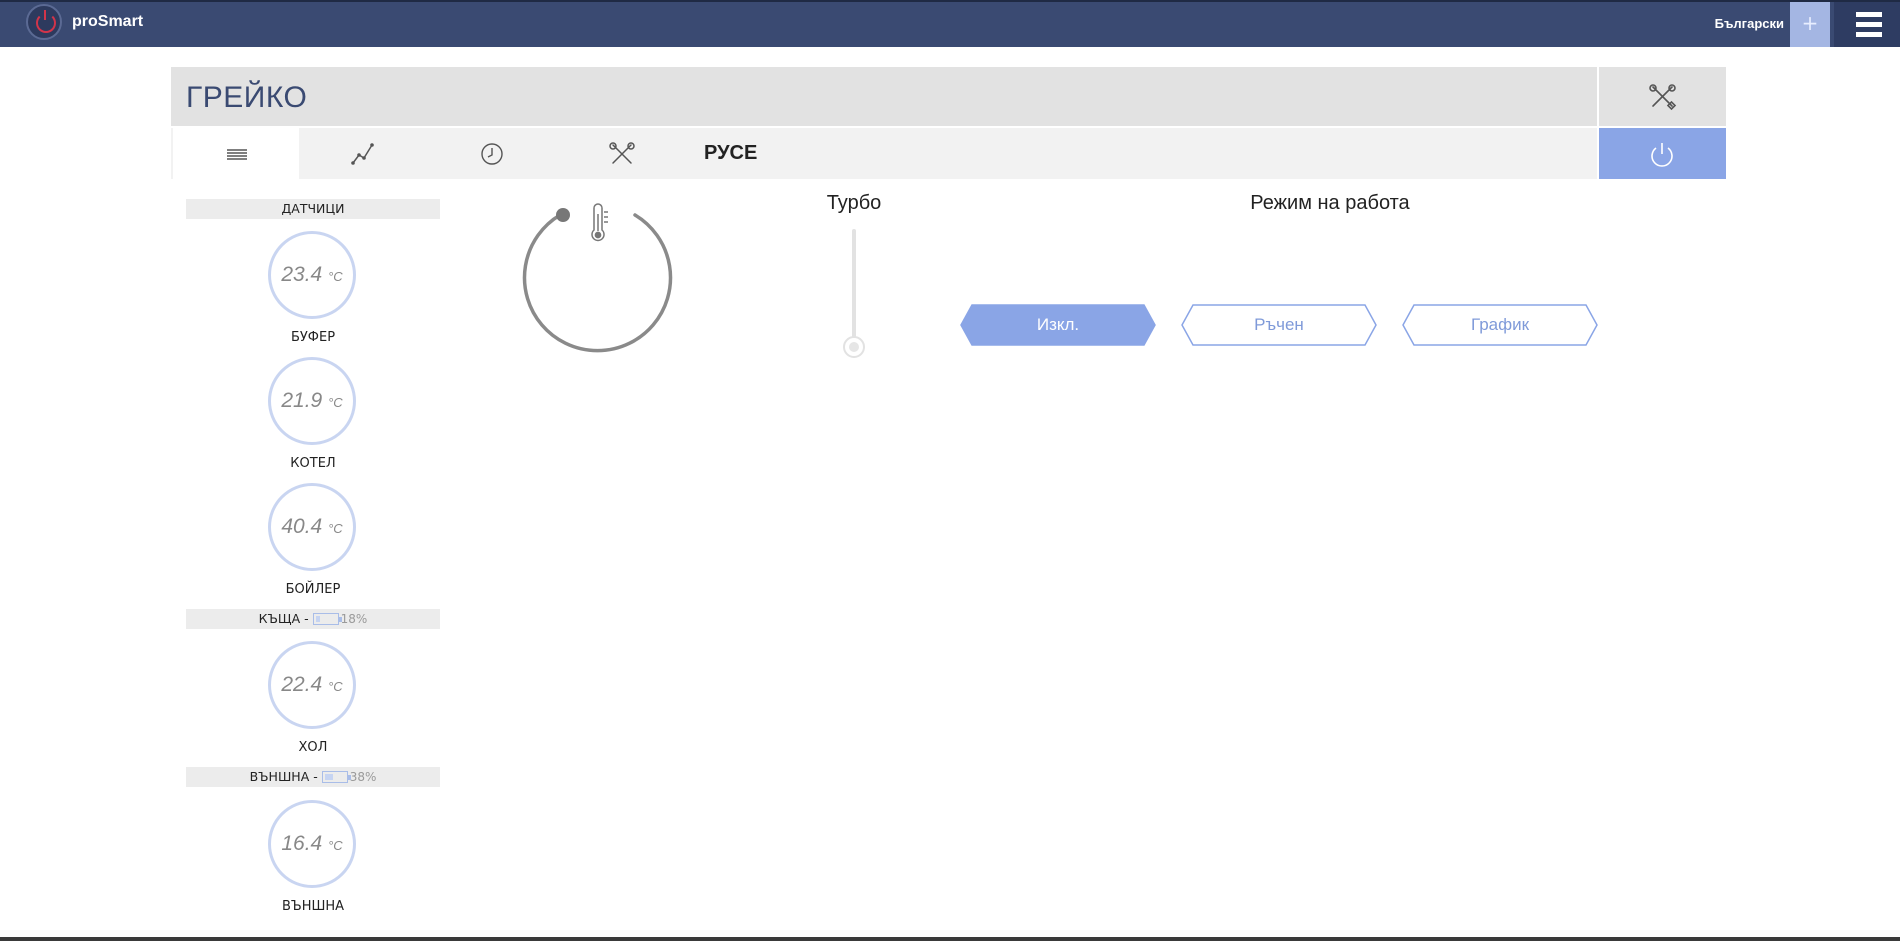 This screenshot has width=1900, height=941. Describe the element at coordinates (302, 400) in the screenshot. I see `sensor-value: 21.9` at that location.